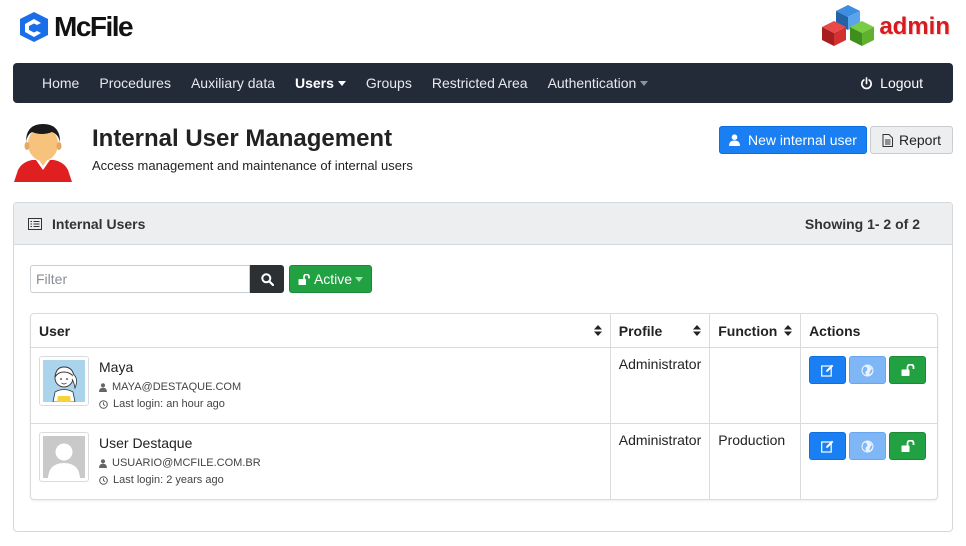 The height and width of the screenshot is (546, 966). I want to click on user-last-login-row: Last login: 2 years ago, so click(180, 480).